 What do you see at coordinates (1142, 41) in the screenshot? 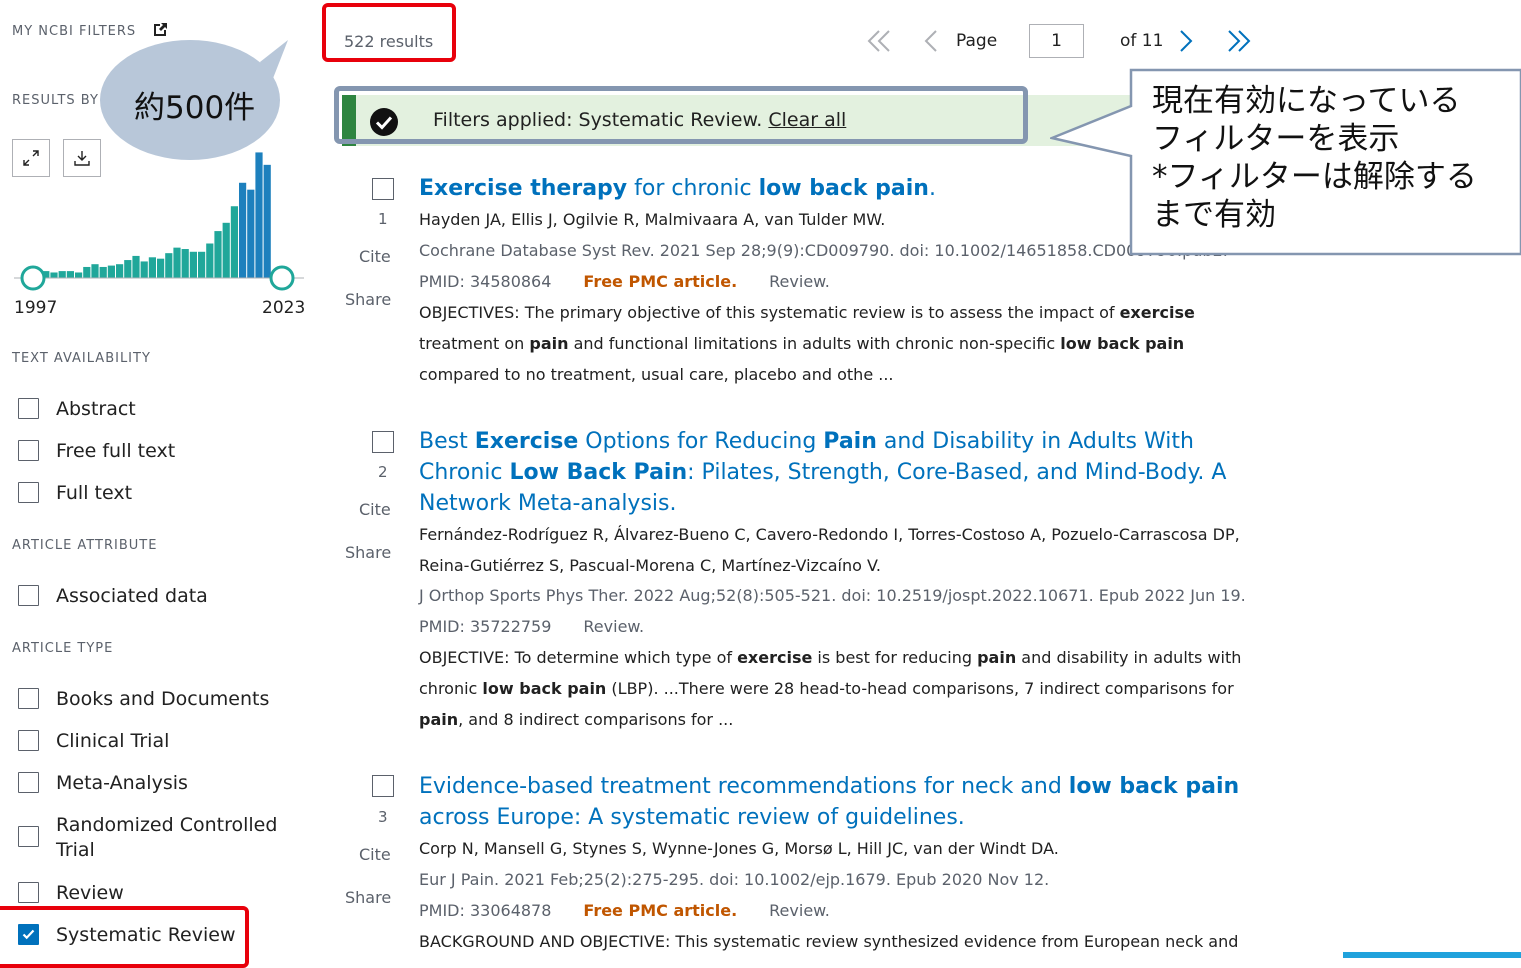
I see `page-total: of 11` at bounding box center [1142, 41].